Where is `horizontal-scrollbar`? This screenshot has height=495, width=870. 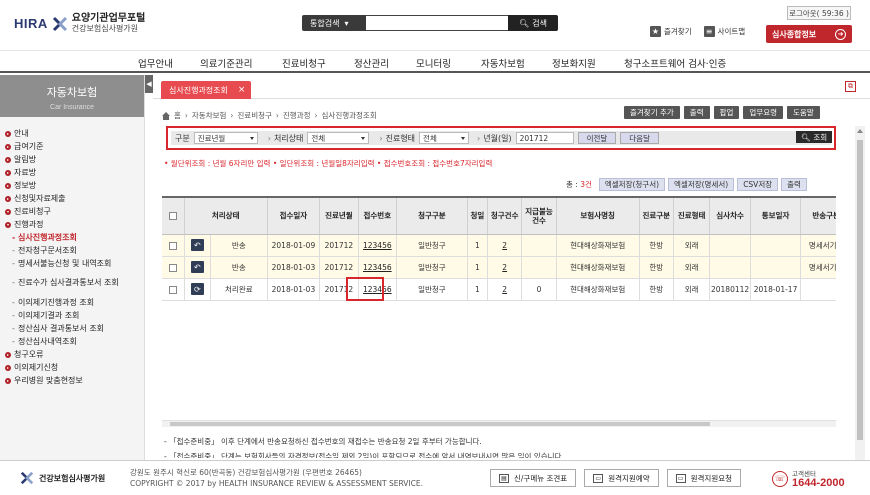 horizontal-scrollbar is located at coordinates (499, 423).